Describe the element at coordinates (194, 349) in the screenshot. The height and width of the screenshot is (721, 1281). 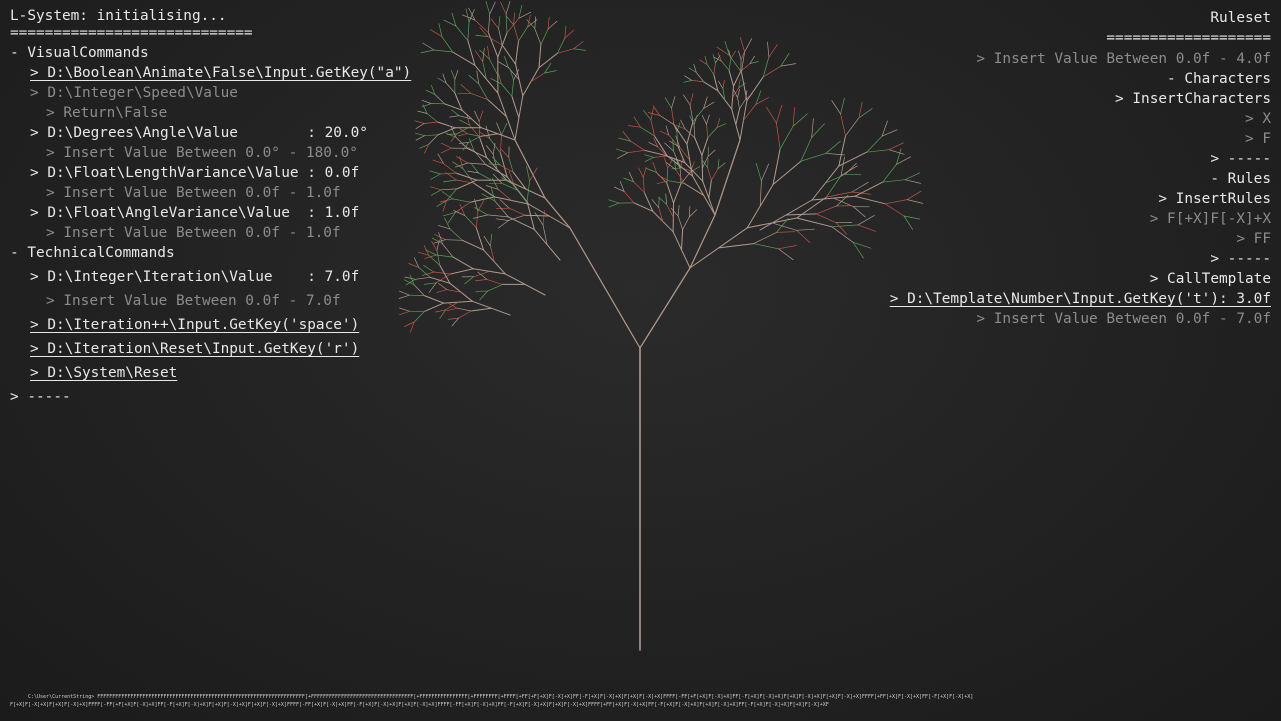
I see `cmd-iteration-reset: > D:\Iteration\Reset\Input.GetKey('r')` at that location.